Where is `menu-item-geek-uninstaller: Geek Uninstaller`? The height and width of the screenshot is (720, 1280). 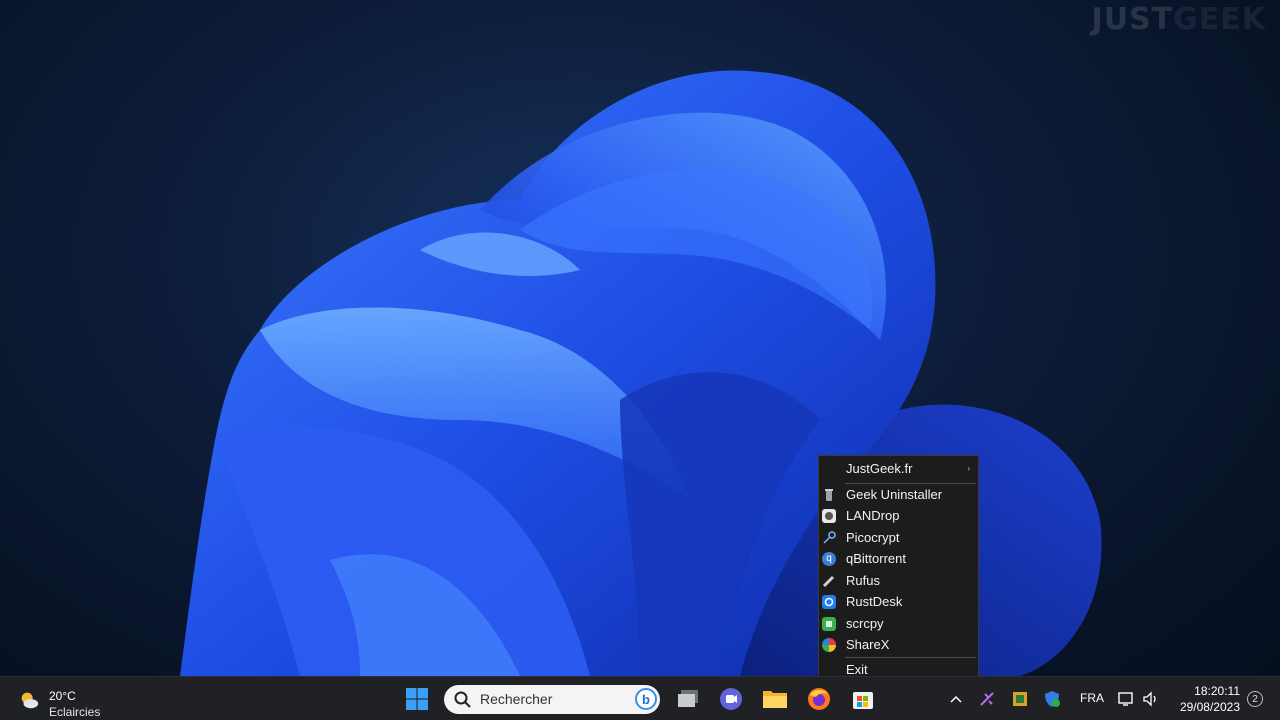
menu-item-geek-uninstaller: Geek Uninstaller is located at coordinates (898, 494).